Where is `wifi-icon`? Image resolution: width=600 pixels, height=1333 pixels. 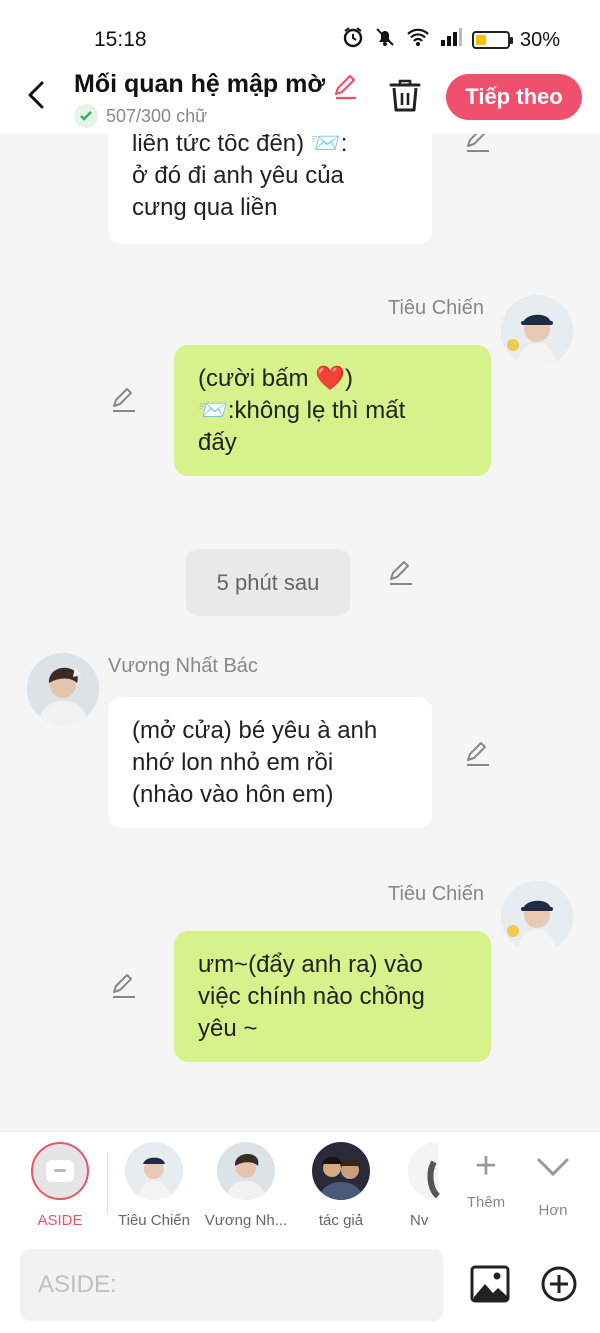
wifi-icon is located at coordinates (418, 40).